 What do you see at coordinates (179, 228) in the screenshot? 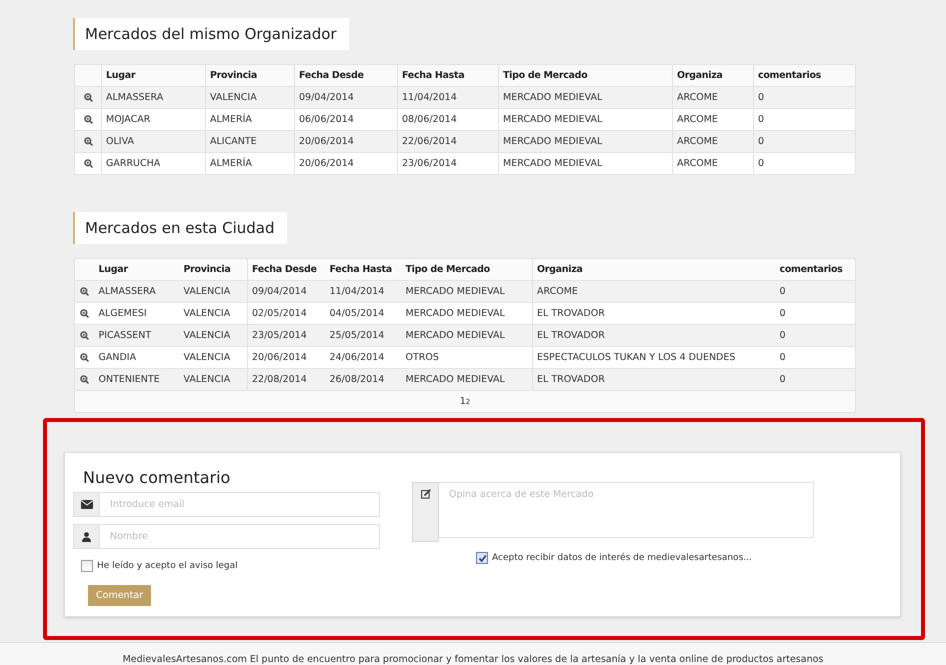
I see `section-title: Mercados en esta Ciudad` at bounding box center [179, 228].